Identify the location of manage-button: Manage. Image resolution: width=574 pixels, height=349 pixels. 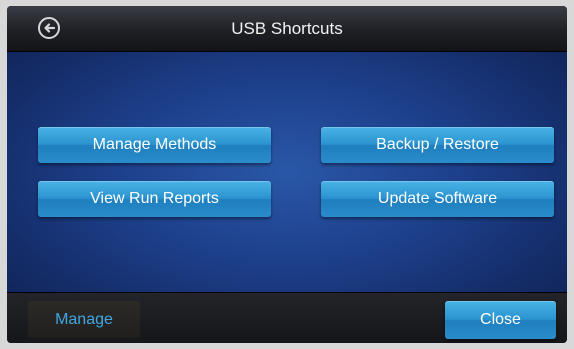
(84, 319).